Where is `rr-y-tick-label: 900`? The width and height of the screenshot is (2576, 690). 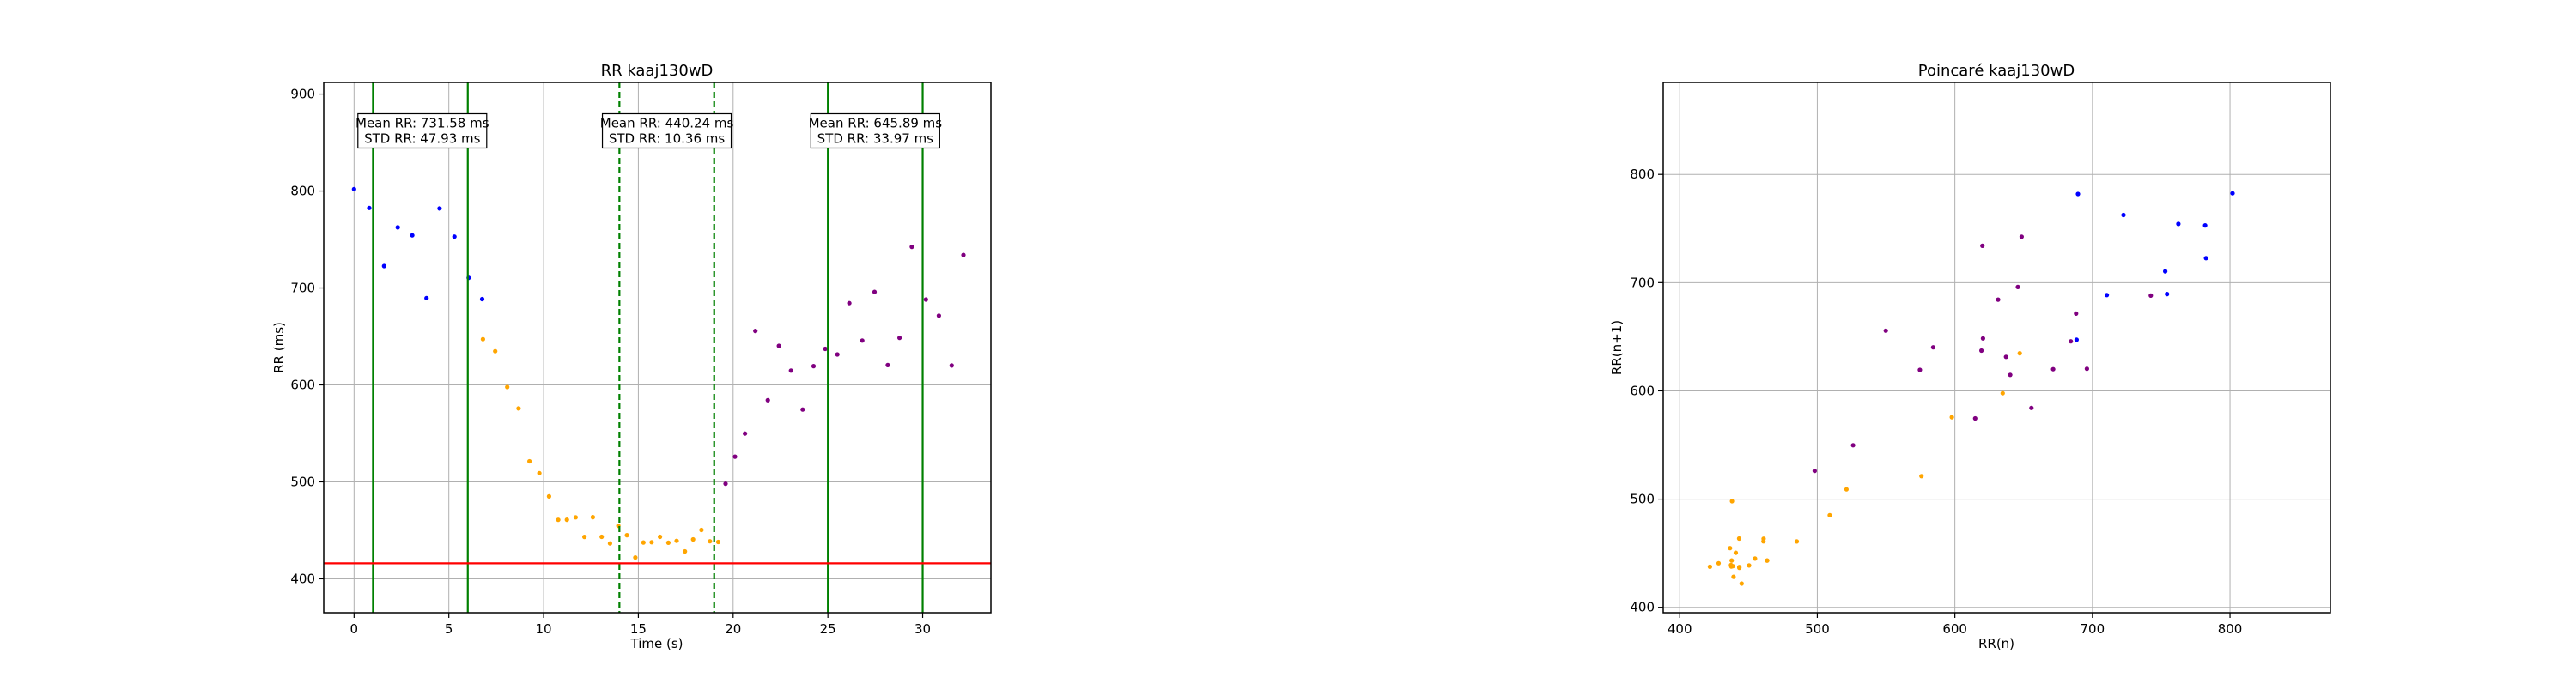 rr-y-tick-label: 900 is located at coordinates (302, 94).